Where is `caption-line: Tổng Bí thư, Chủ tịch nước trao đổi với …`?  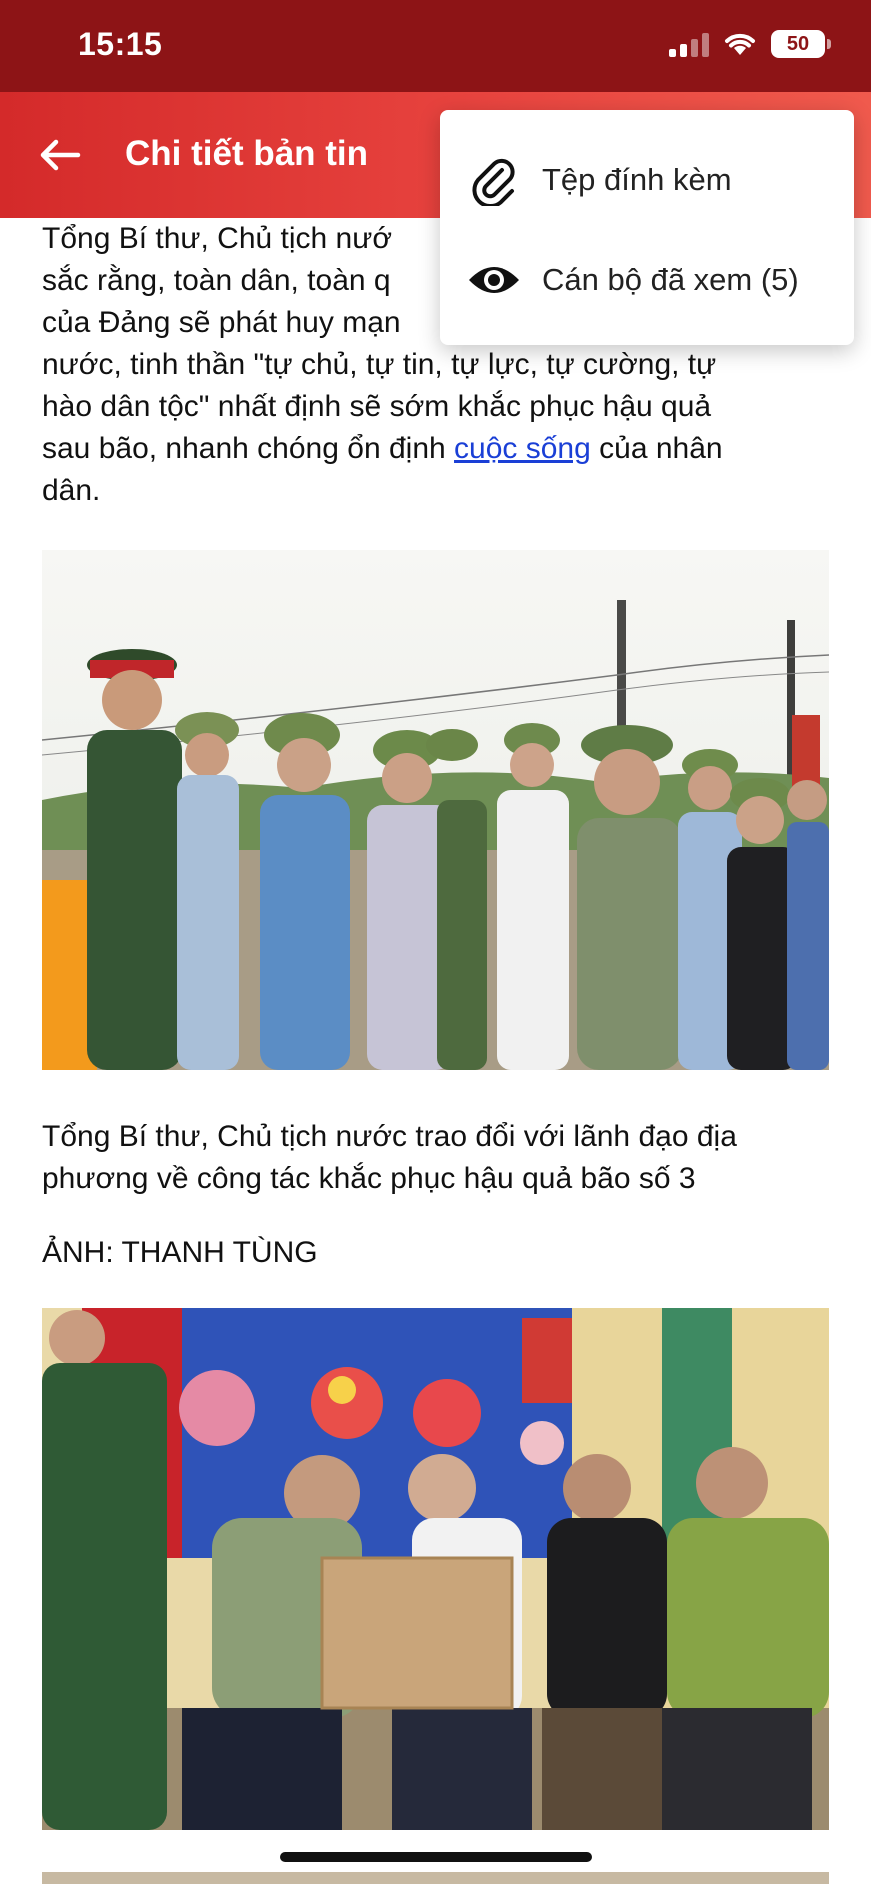 caption-line: Tổng Bí thư, Chủ tịch nước trao đổi với … is located at coordinates (389, 1136).